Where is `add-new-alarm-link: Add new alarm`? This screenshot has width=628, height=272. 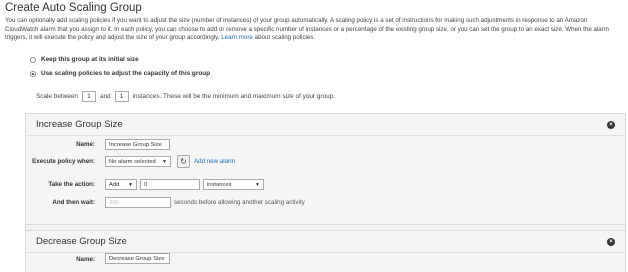
add-new-alarm-link: Add new alarm is located at coordinates (214, 161).